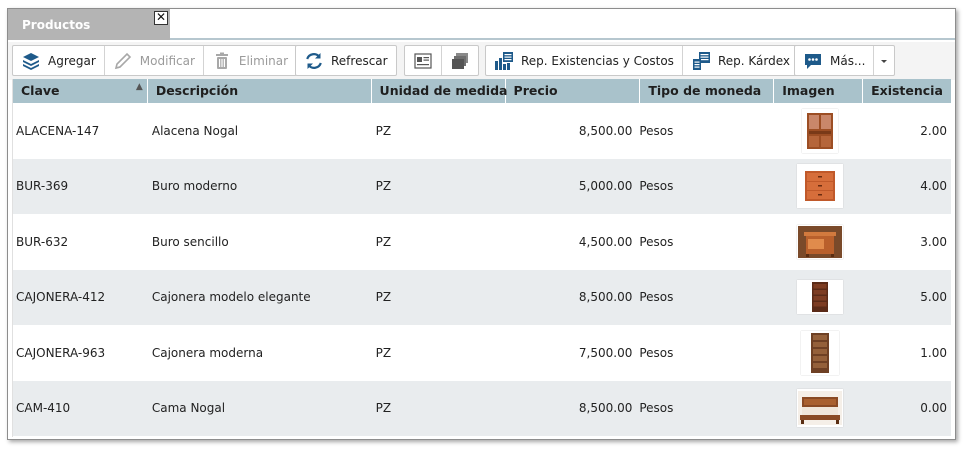 Image resolution: width=966 pixels, height=449 pixels. I want to click on refresh-button-label: Refrescar, so click(359, 60).